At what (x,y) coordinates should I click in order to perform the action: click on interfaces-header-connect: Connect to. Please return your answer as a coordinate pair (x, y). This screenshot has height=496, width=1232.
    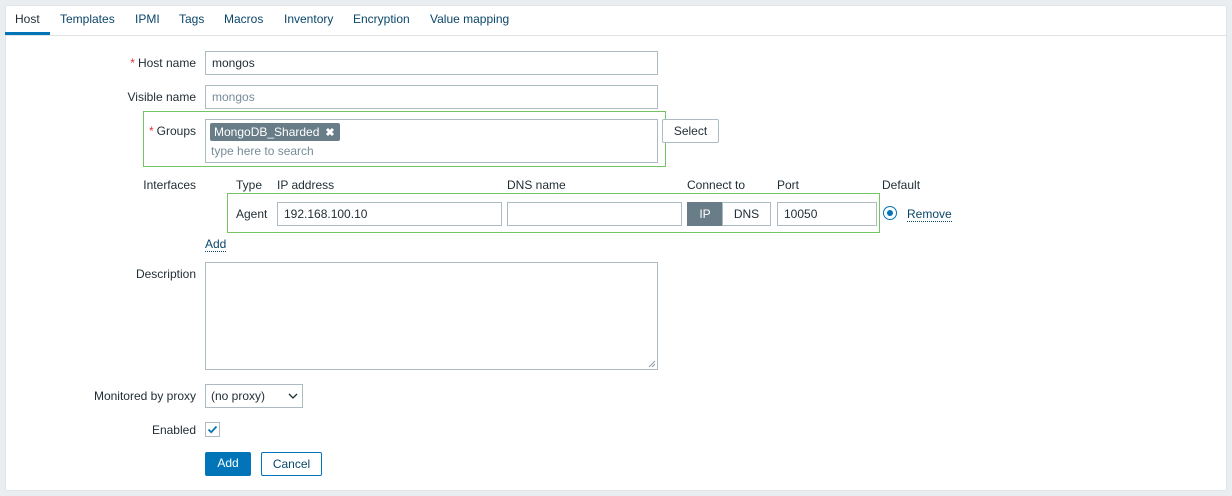
    Looking at the image, I should click on (716, 185).